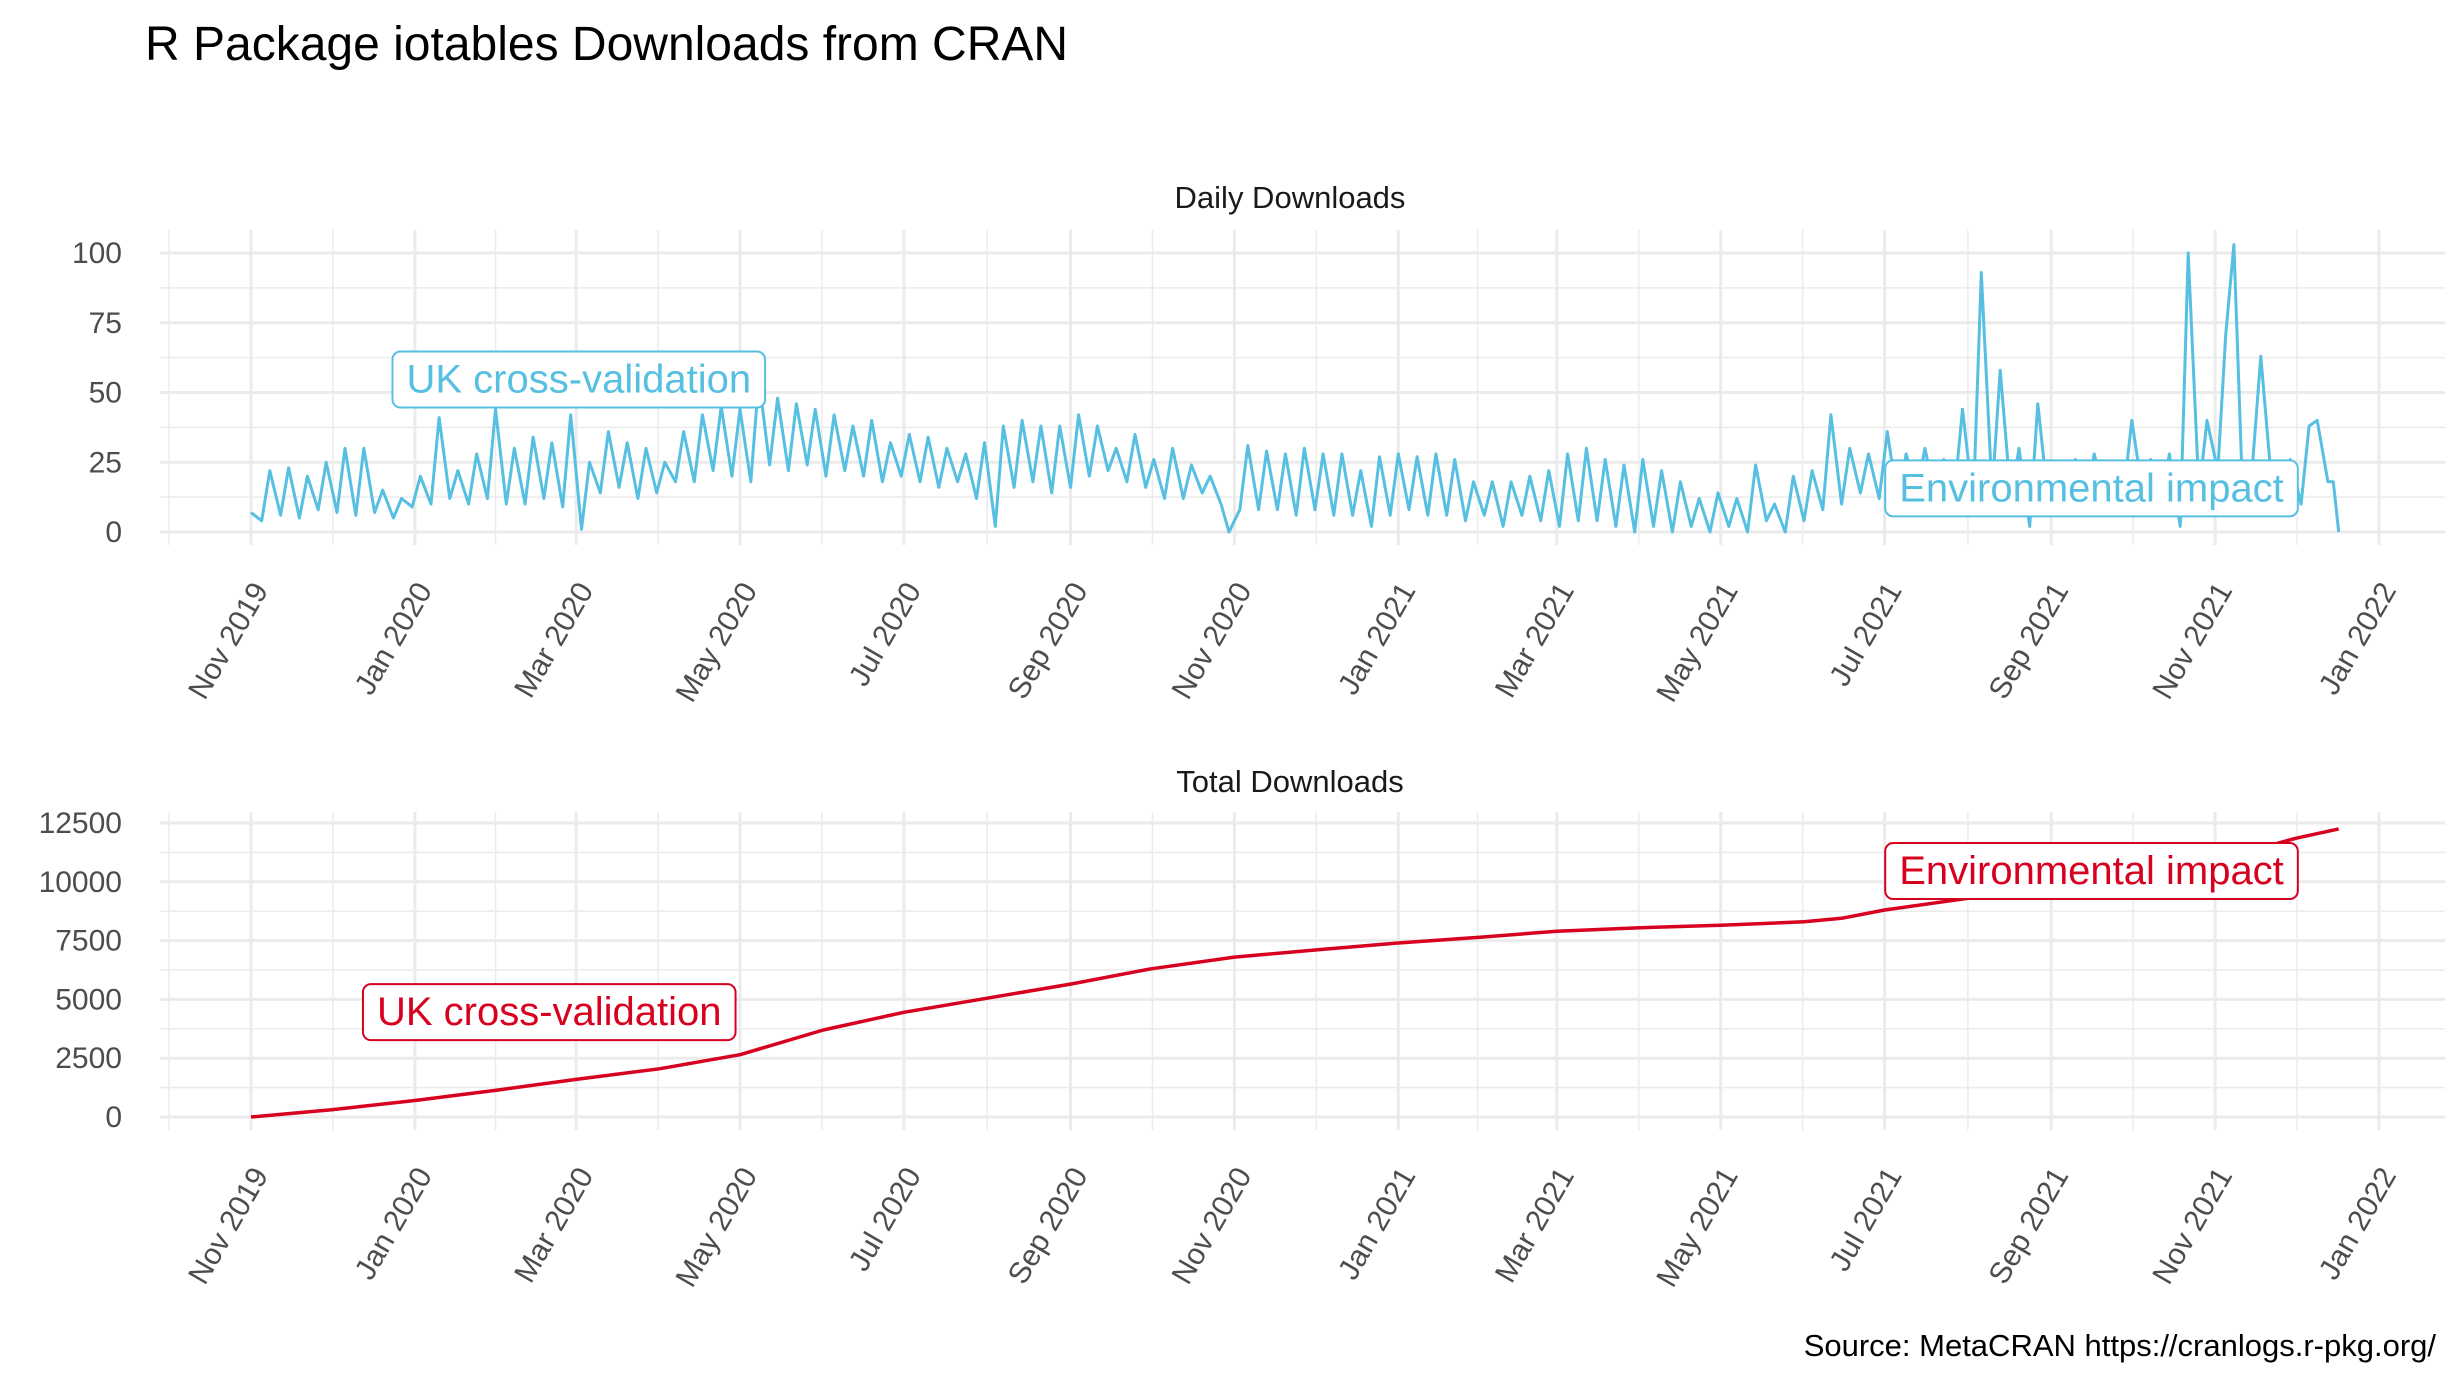 The width and height of the screenshot is (2456, 1381). What do you see at coordinates (1290, 197) in the screenshot?
I see `daily-panel-strip: Daily Downloads` at bounding box center [1290, 197].